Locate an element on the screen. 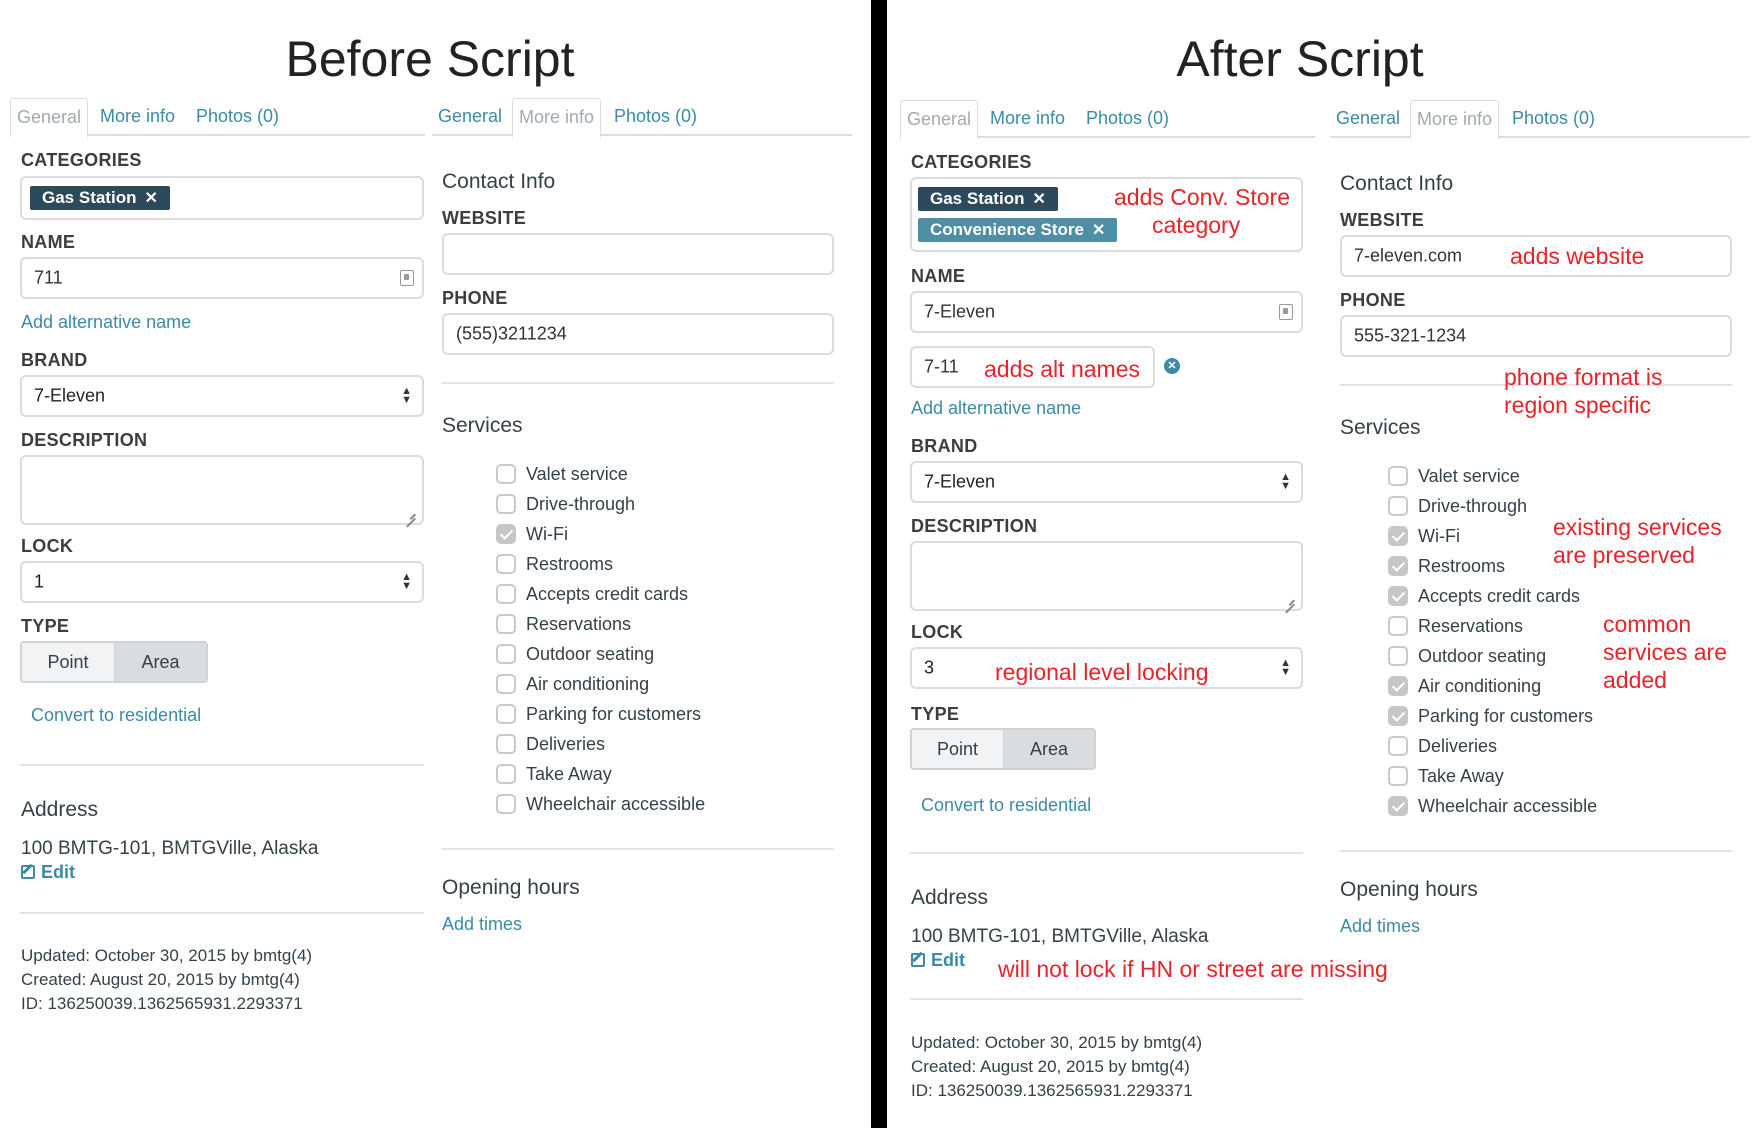  name-input: 7-Eleven is located at coordinates (1106, 312).